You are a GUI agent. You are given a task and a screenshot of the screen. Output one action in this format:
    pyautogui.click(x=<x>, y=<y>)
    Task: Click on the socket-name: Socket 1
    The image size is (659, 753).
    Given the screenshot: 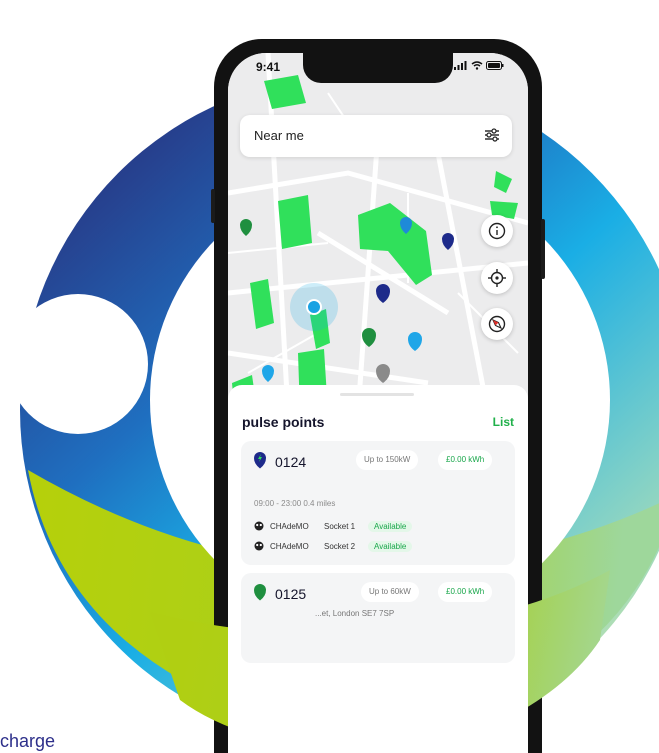 What is the action you would take?
    pyautogui.click(x=340, y=526)
    